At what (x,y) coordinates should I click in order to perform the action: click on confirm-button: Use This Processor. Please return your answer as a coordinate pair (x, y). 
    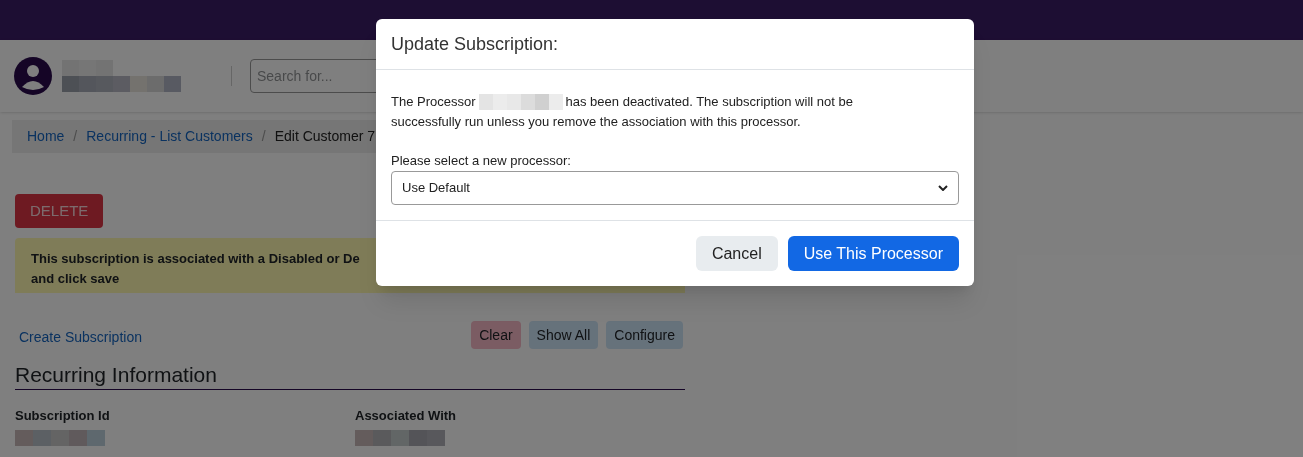
    Looking at the image, I should click on (873, 253).